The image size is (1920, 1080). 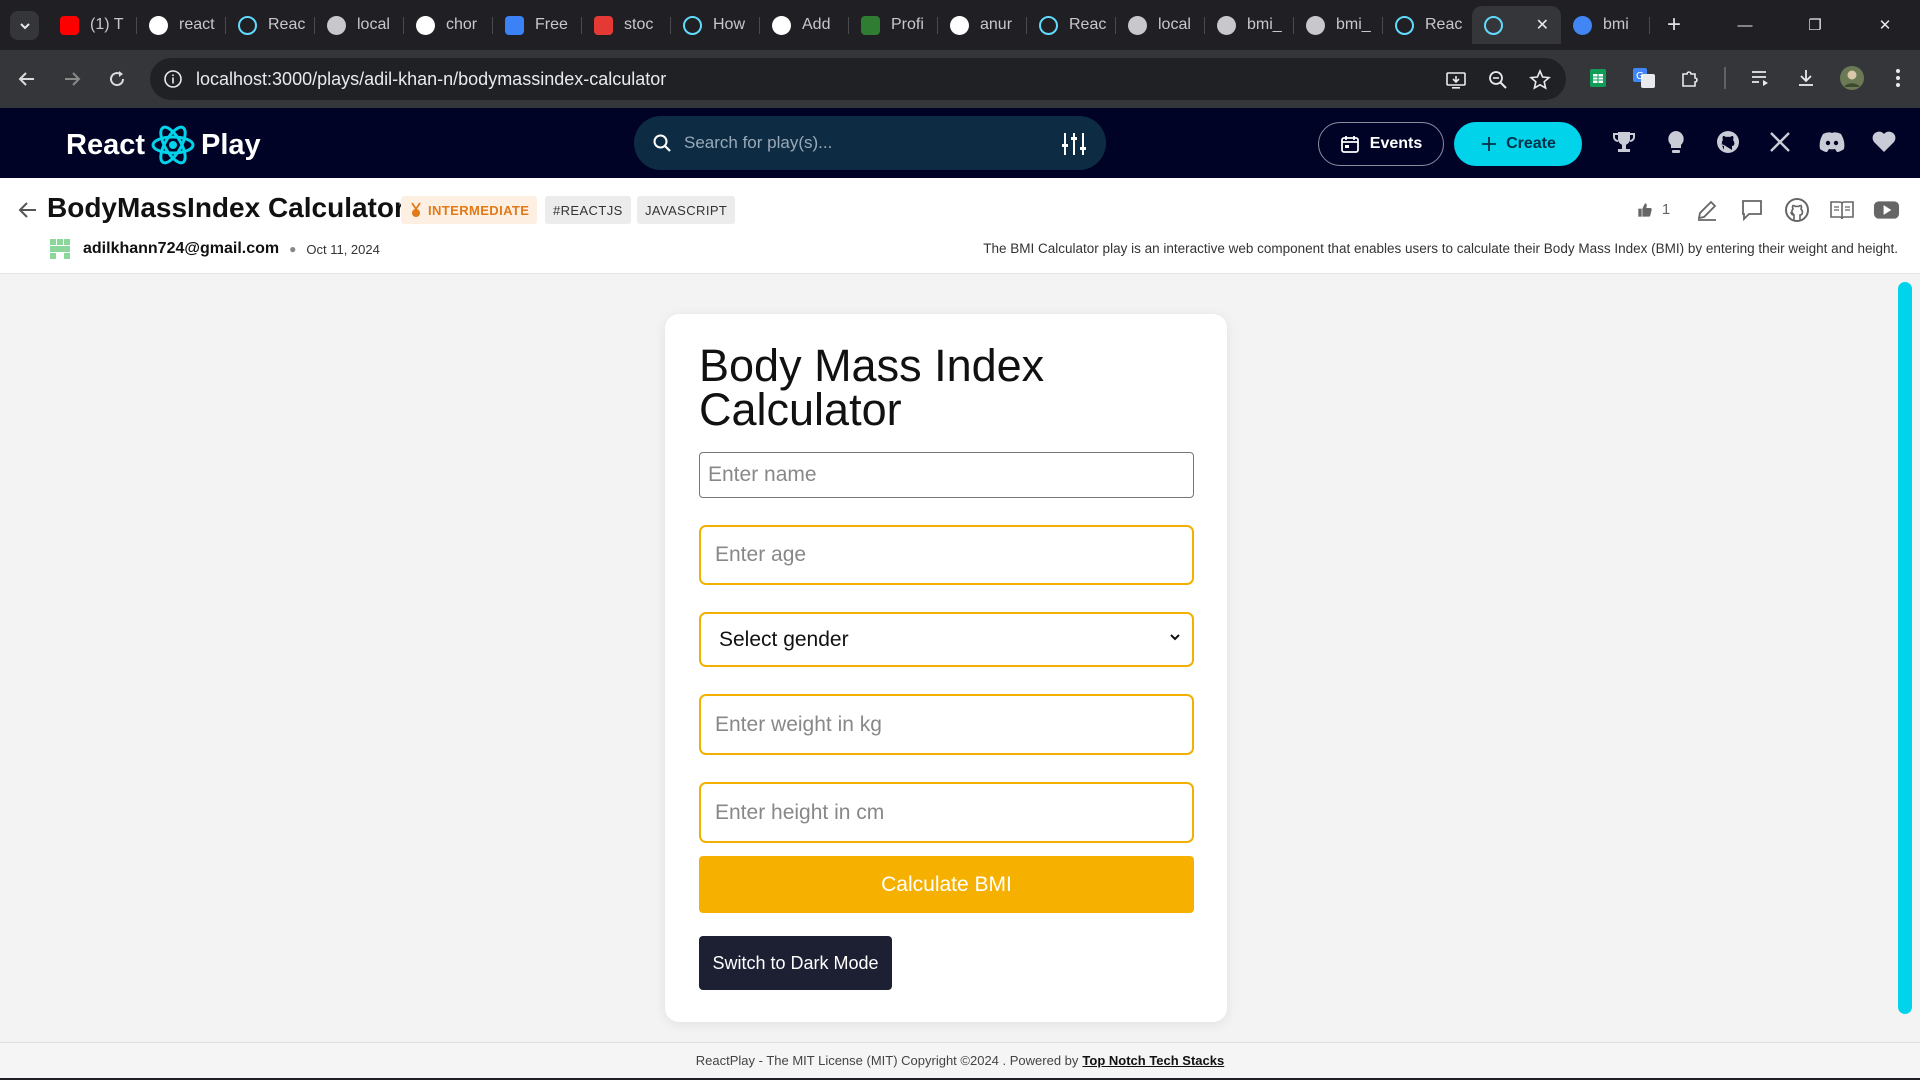 What do you see at coordinates (1815, 25) in the screenshot?
I see `restore-button: ❐` at bounding box center [1815, 25].